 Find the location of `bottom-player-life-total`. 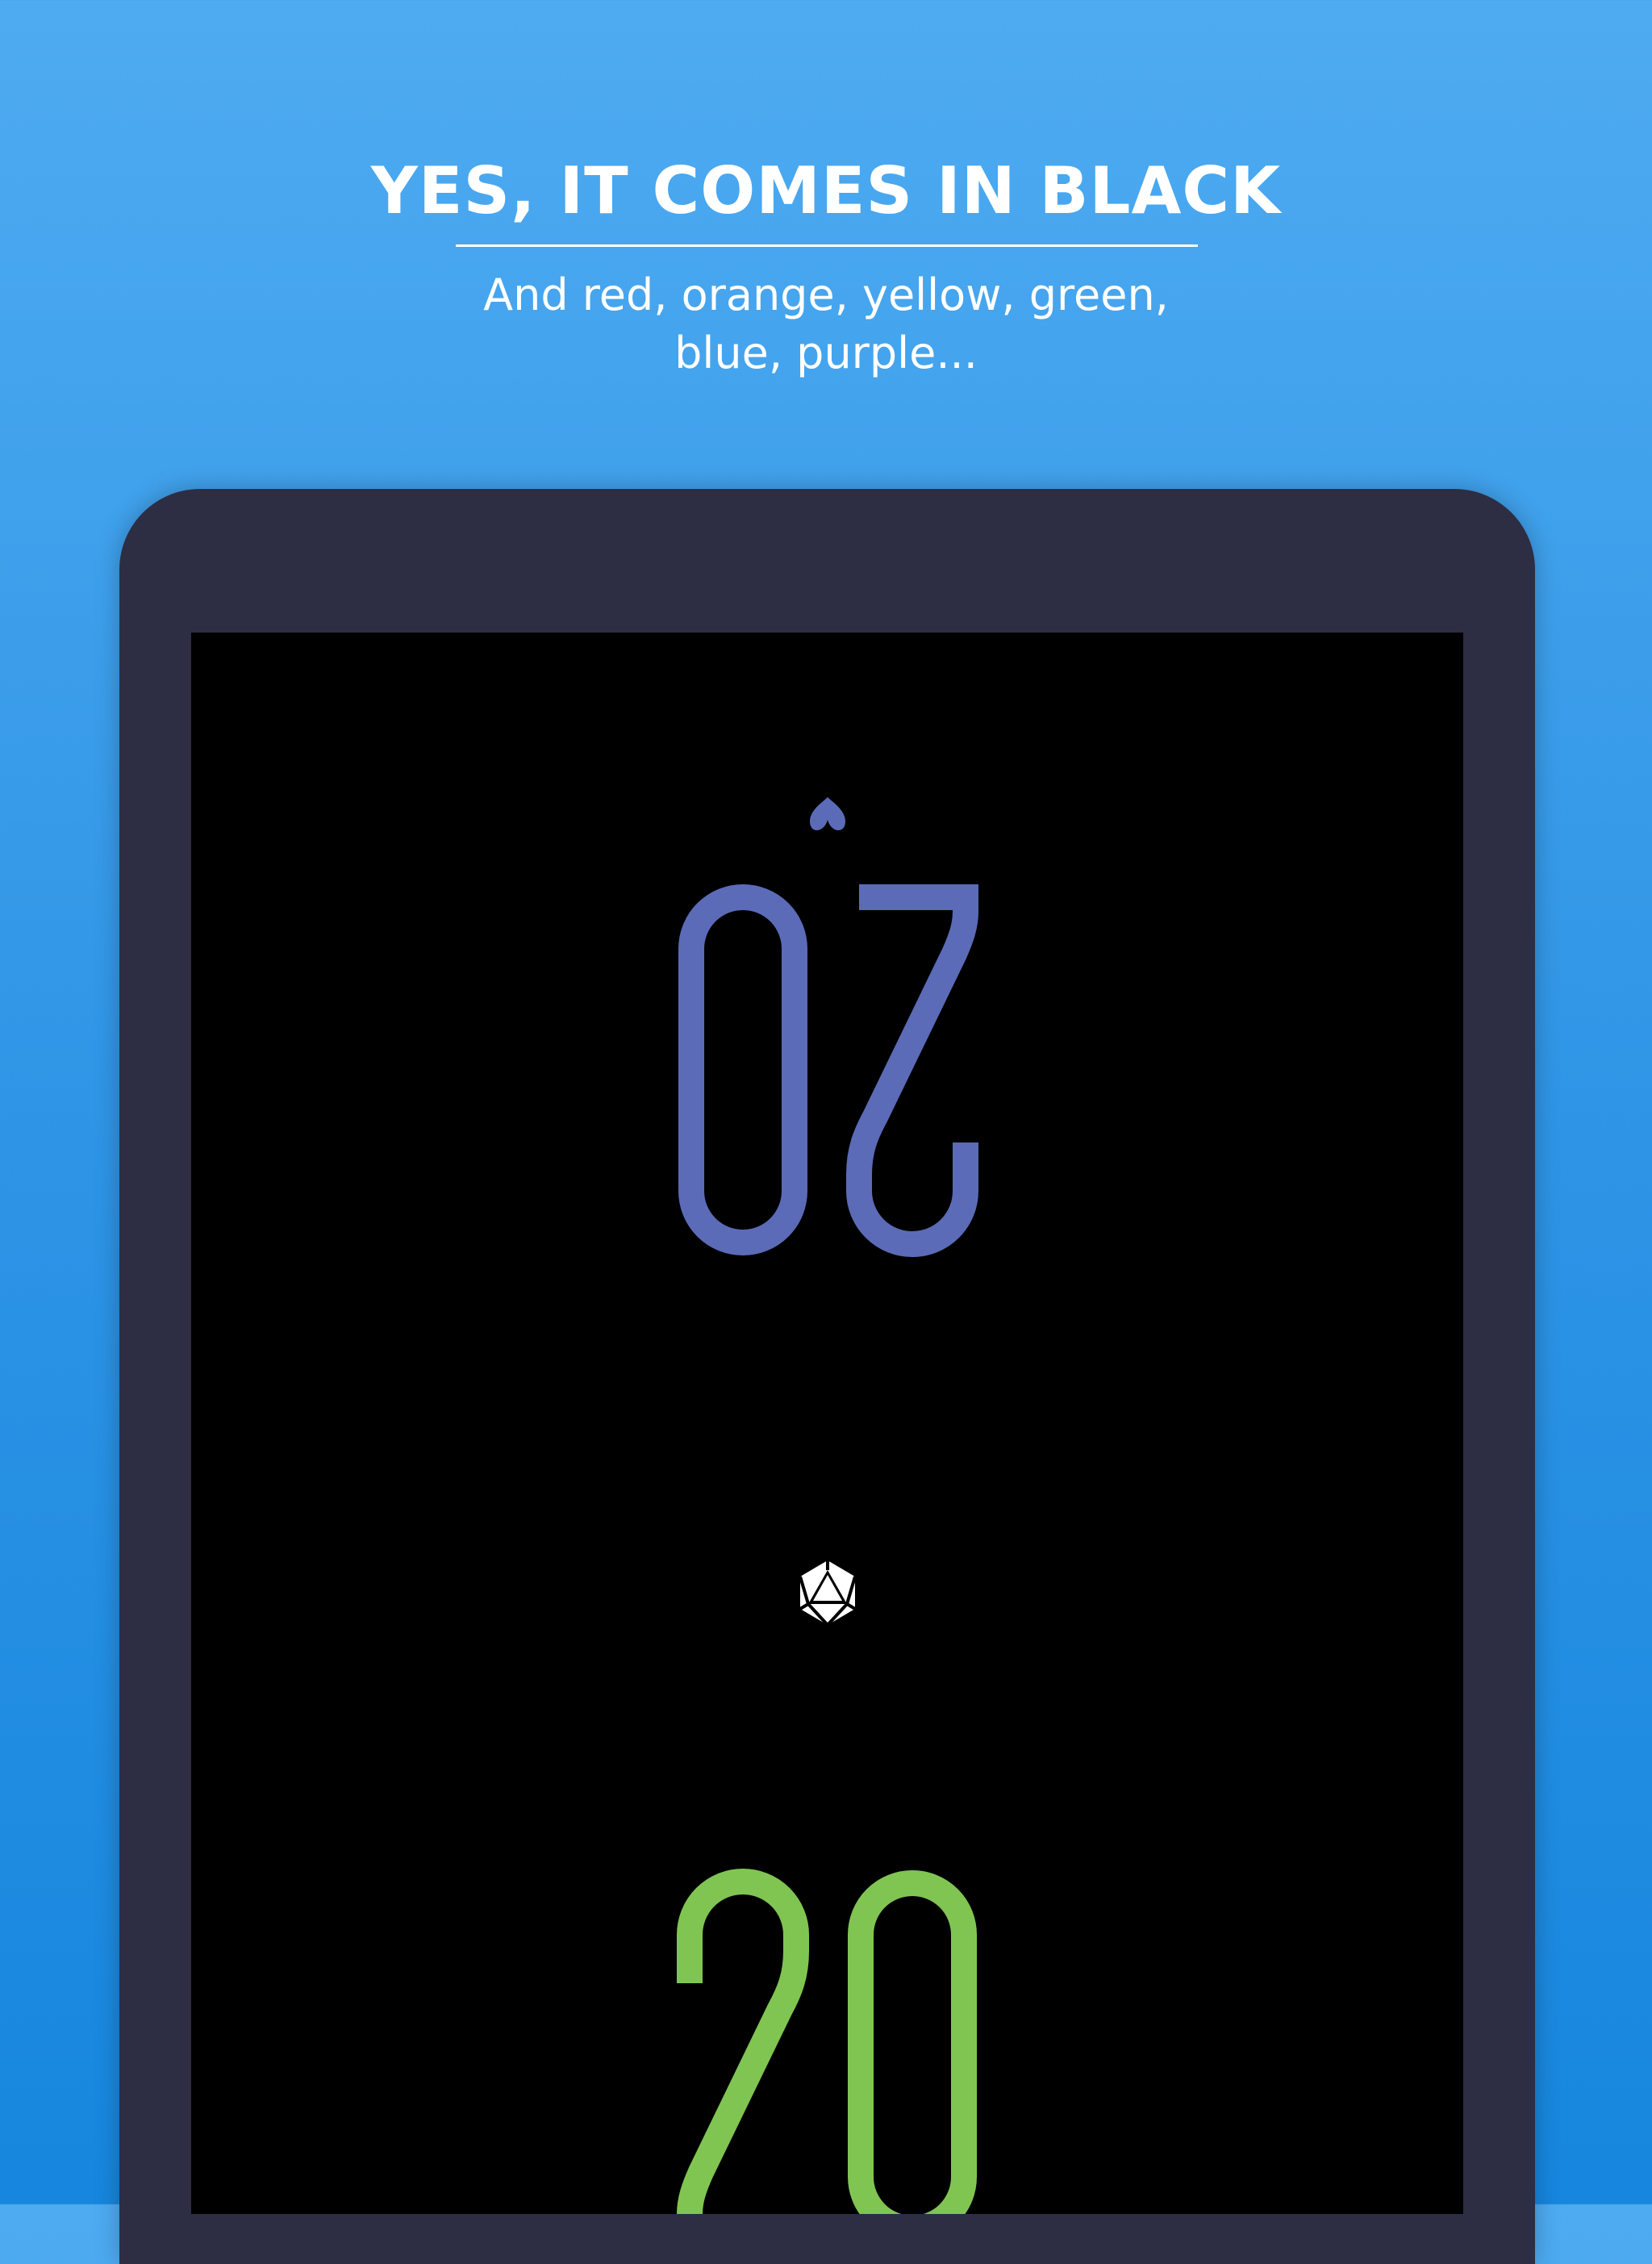

bottom-player-life-total is located at coordinates (827, 2041).